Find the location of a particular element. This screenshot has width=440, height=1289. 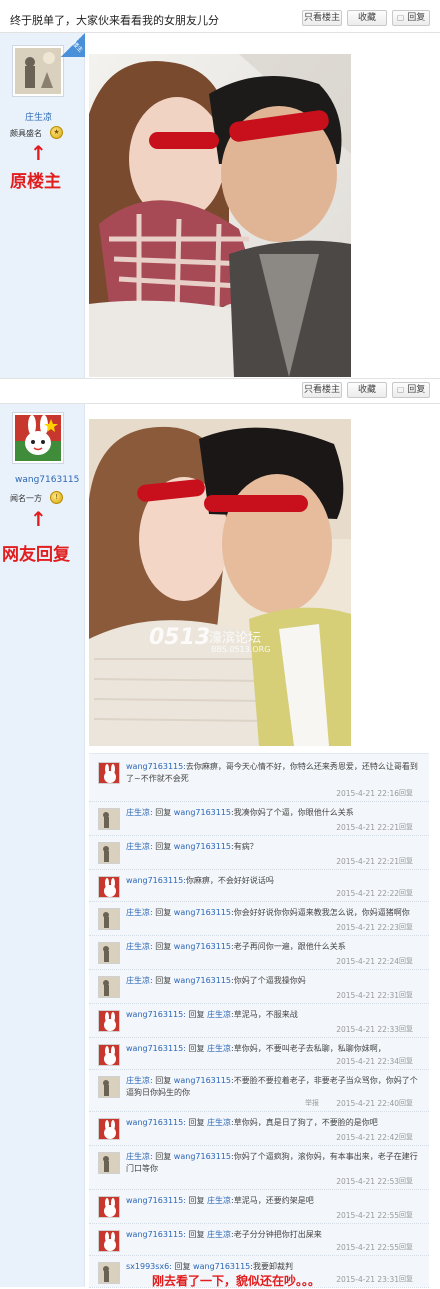

comment-text: wang7163115: 回复 庄生凉:草你妈，不要叫老子去私聊，私聊你妹啊， is located at coordinates (272, 1049).